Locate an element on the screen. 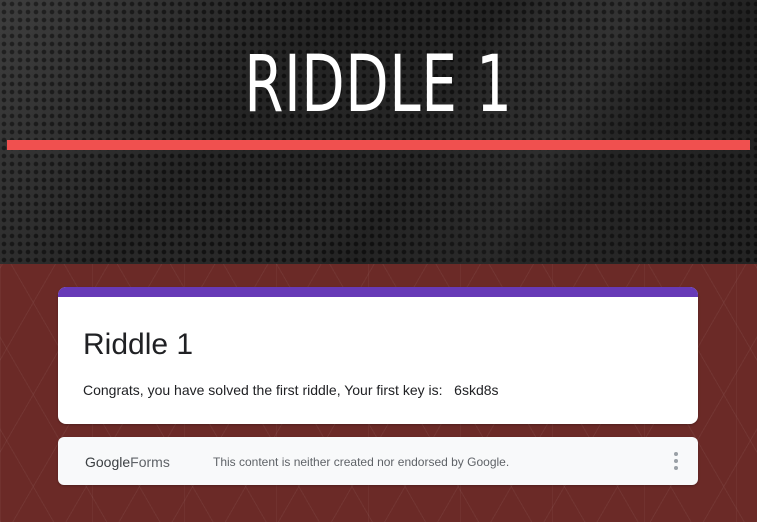  more-vert-icon is located at coordinates (676, 461).